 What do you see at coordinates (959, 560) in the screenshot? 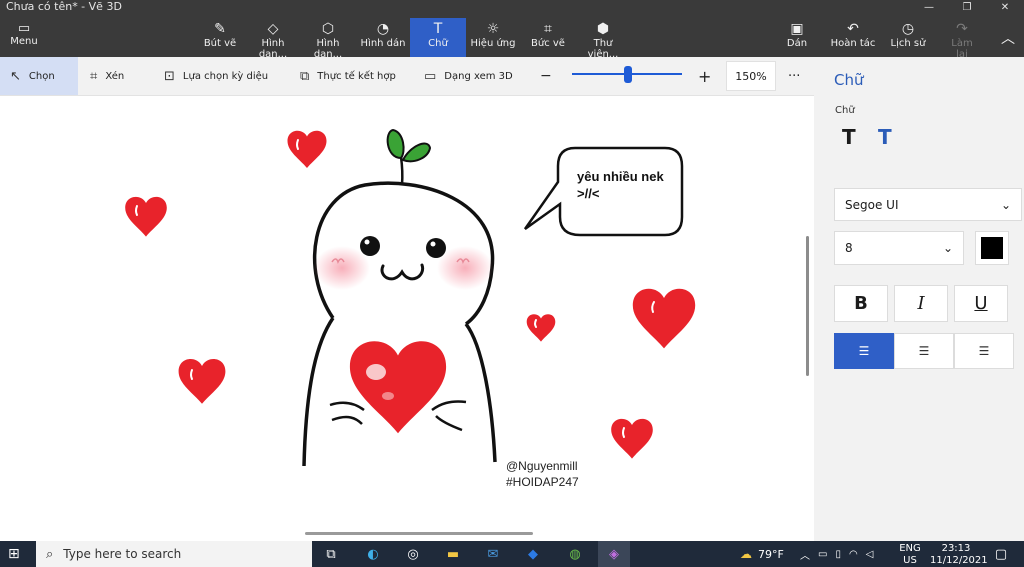
I see `clock-date: 11/12/2021` at bounding box center [959, 560].